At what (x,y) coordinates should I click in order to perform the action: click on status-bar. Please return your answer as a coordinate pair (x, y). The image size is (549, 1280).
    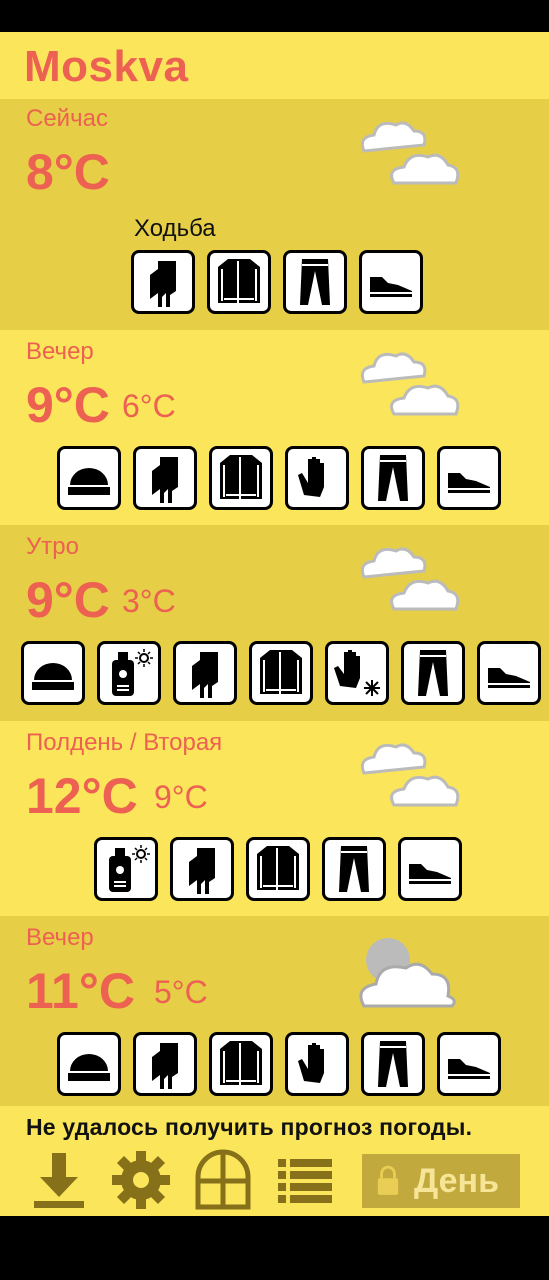
    Looking at the image, I should click on (274, 16).